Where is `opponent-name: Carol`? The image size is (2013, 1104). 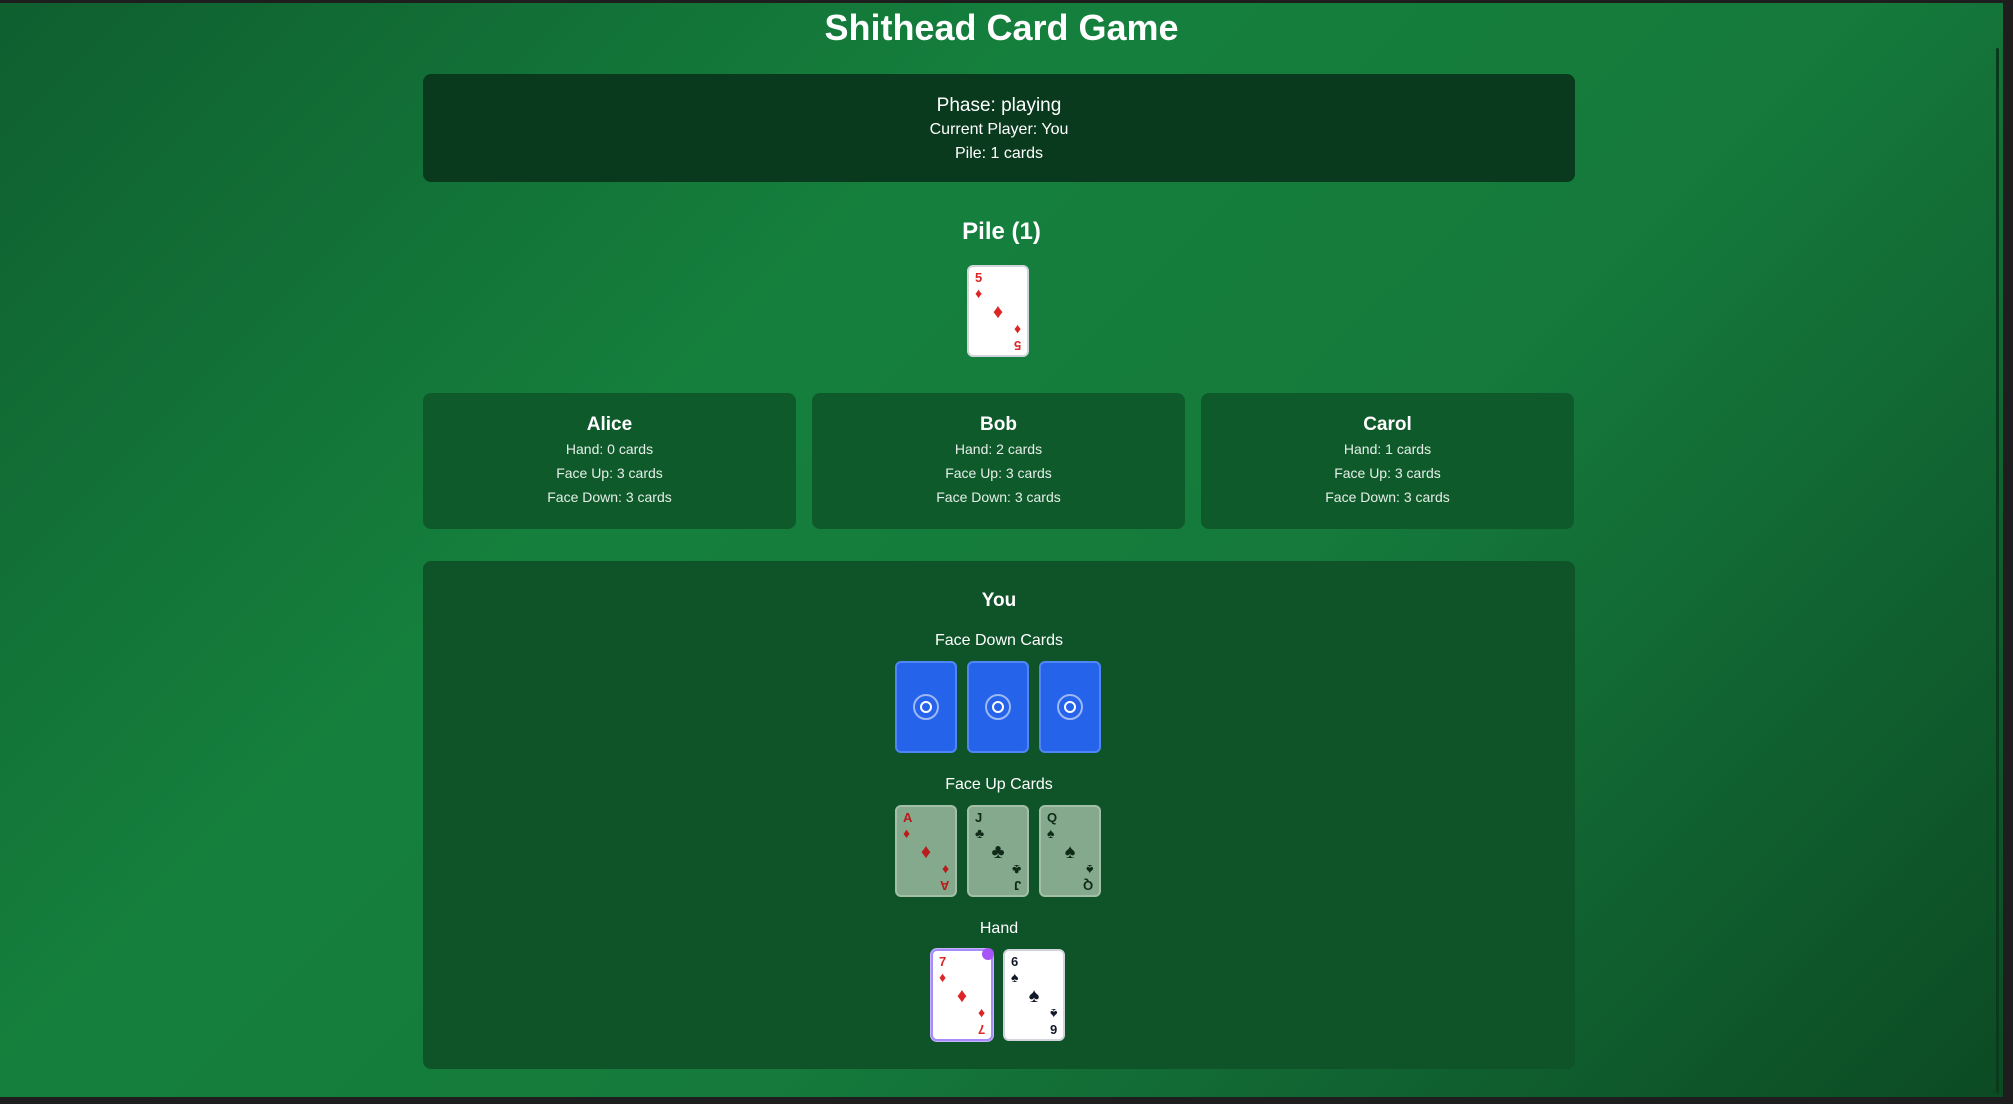
opponent-name: Carol is located at coordinates (1387, 424).